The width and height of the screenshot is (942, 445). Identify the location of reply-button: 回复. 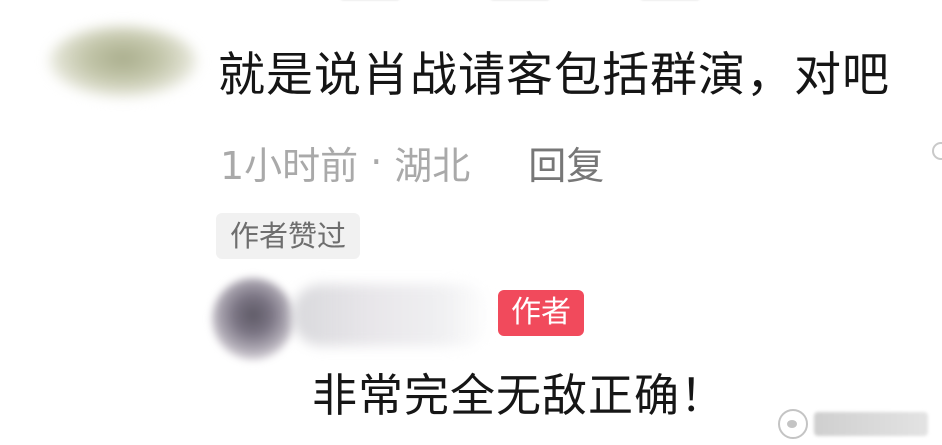
(566, 162).